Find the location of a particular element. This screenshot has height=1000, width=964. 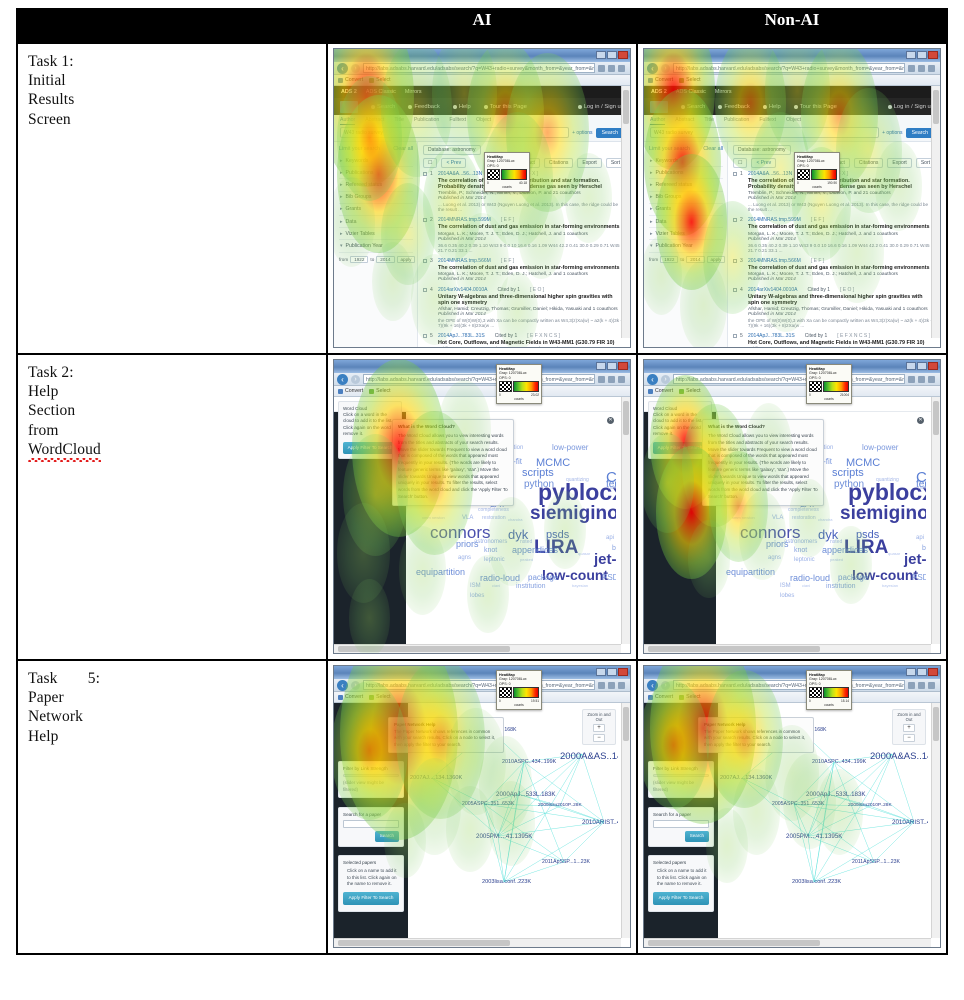

network-node: 2005ASPC..351..653K is located at coordinates (488, 804).